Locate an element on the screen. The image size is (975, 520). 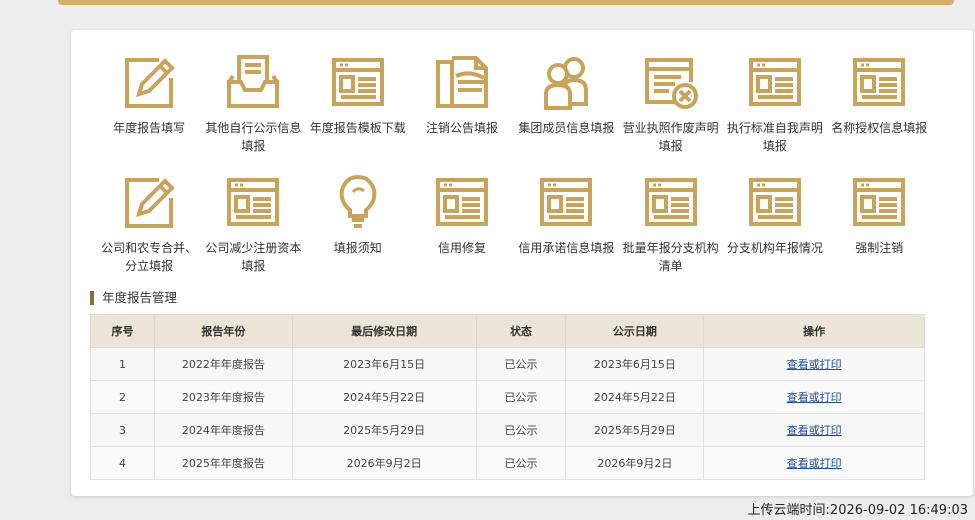
column-header: 状态 is located at coordinates (521, 331).